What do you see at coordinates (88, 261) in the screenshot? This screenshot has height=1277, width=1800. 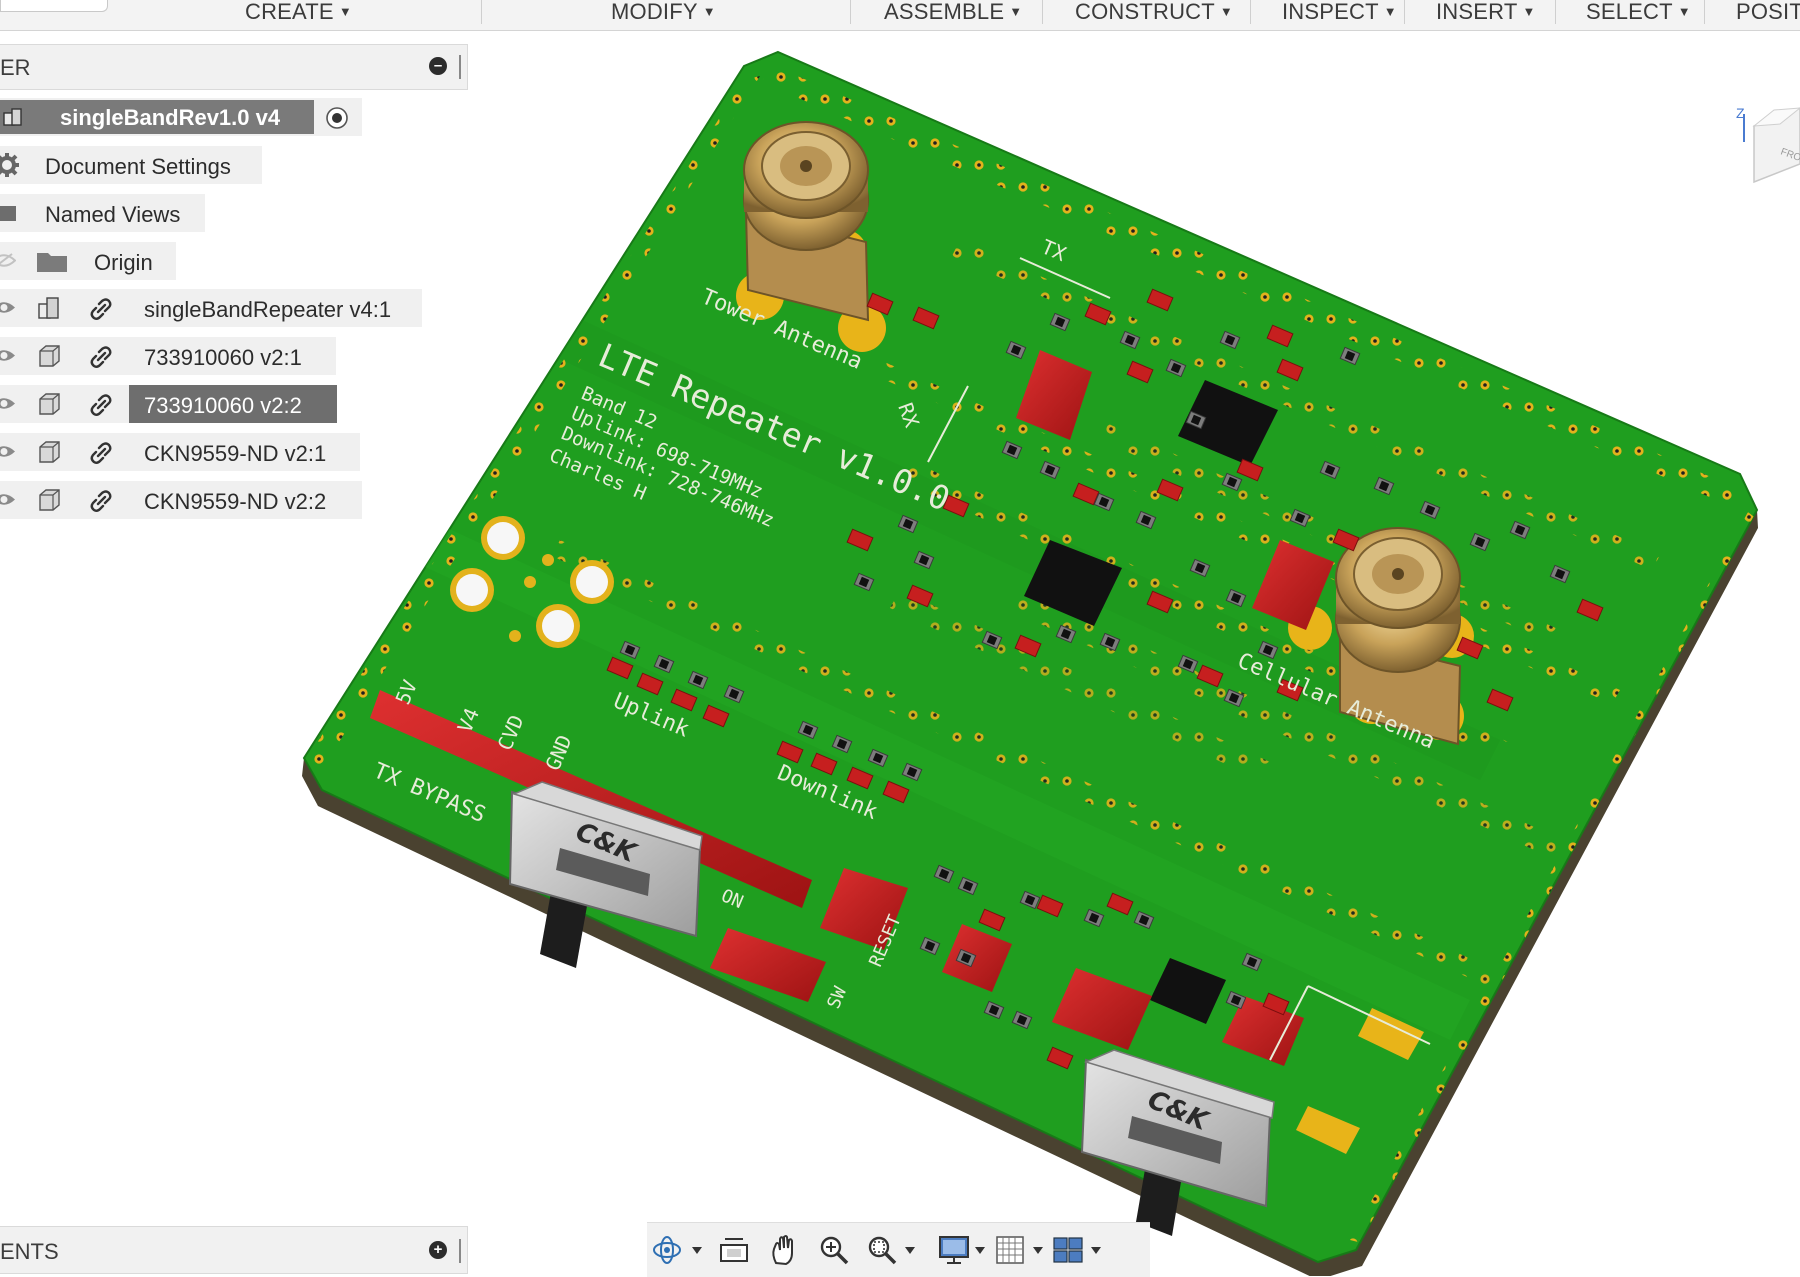 I see `browser-item-origin: Origin` at bounding box center [88, 261].